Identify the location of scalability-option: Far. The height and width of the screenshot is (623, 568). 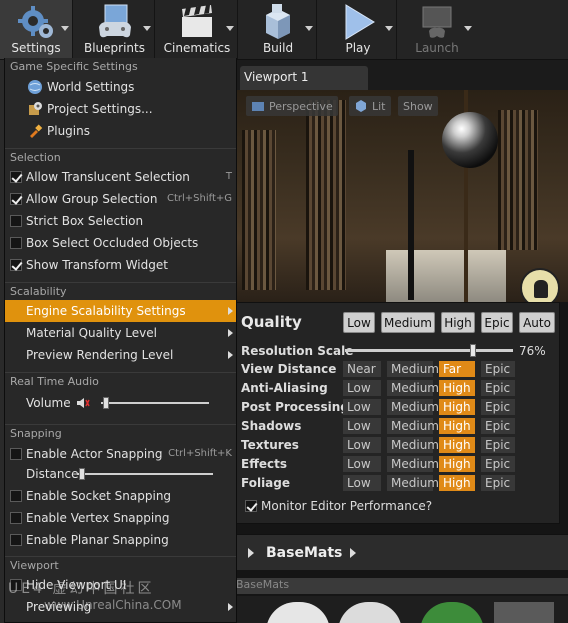
(457, 369).